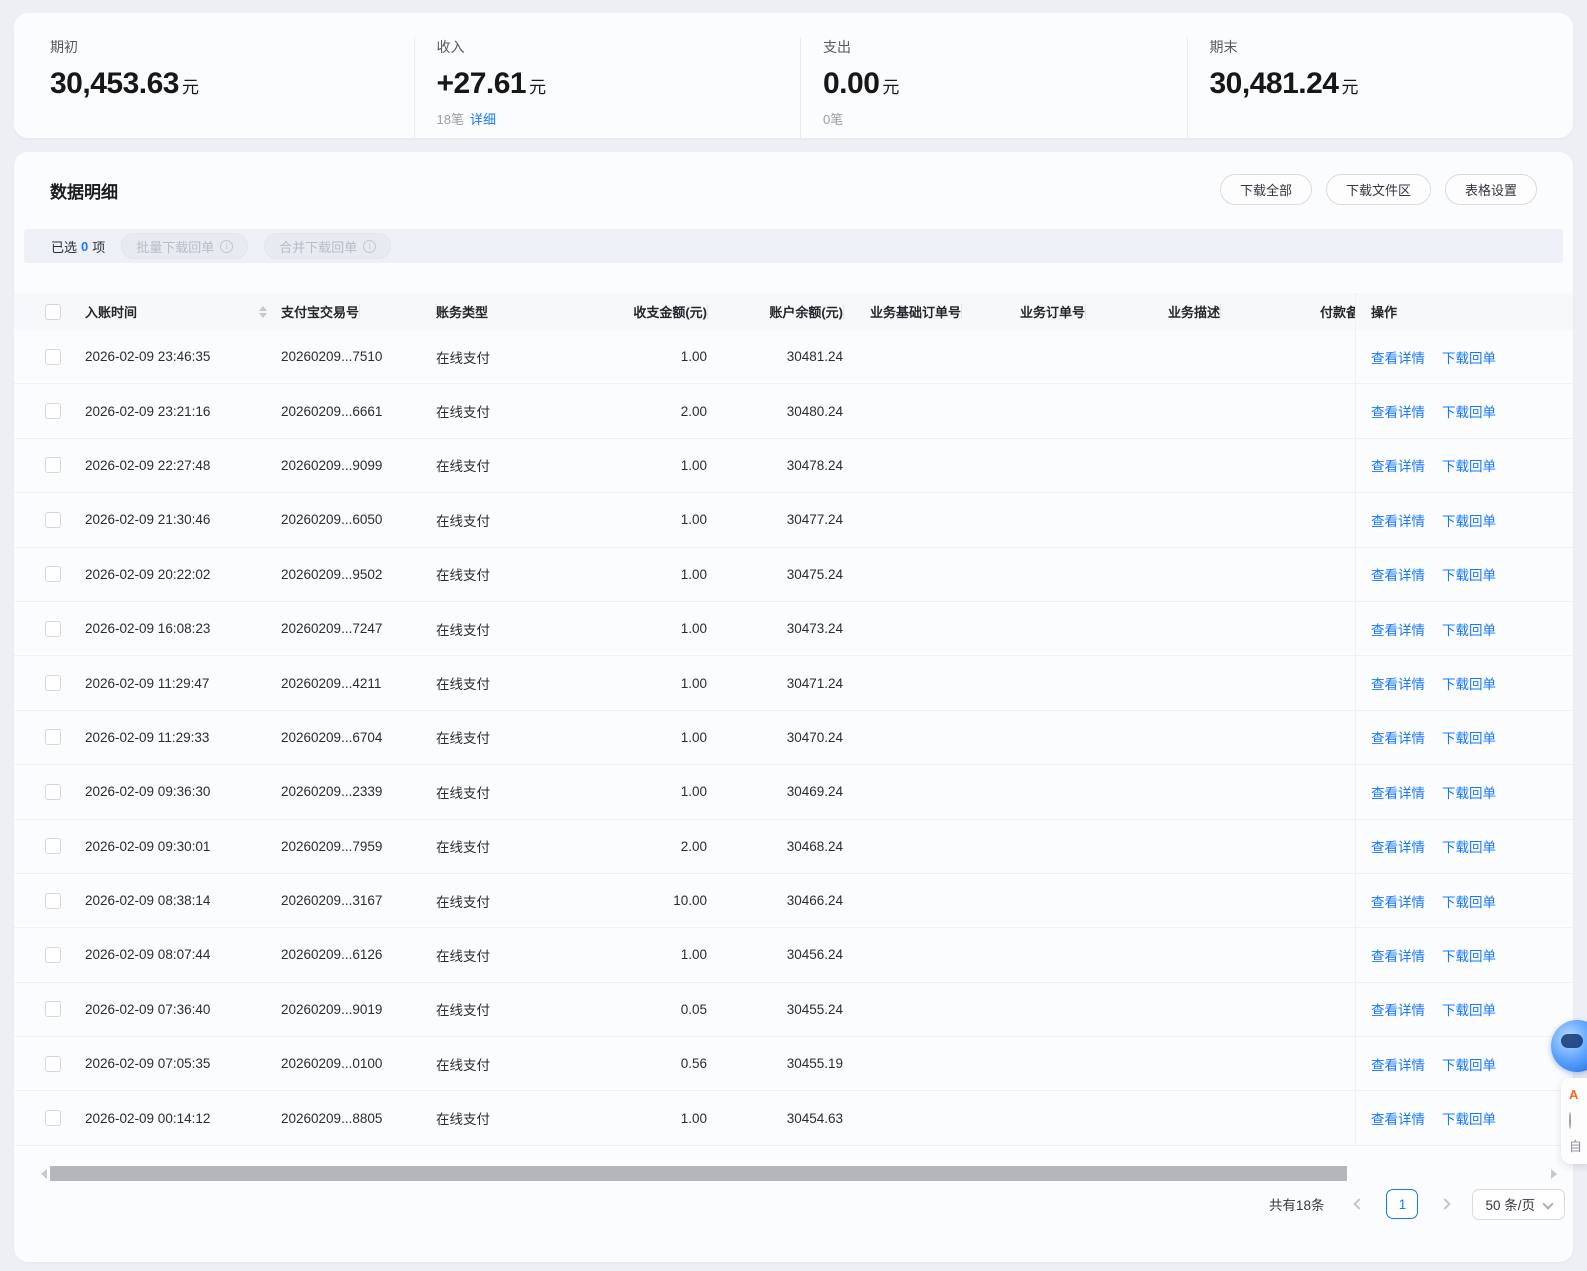 The height and width of the screenshot is (1271, 1587). What do you see at coordinates (698, 1173) in the screenshot?
I see `scrollbar-thumb` at bounding box center [698, 1173].